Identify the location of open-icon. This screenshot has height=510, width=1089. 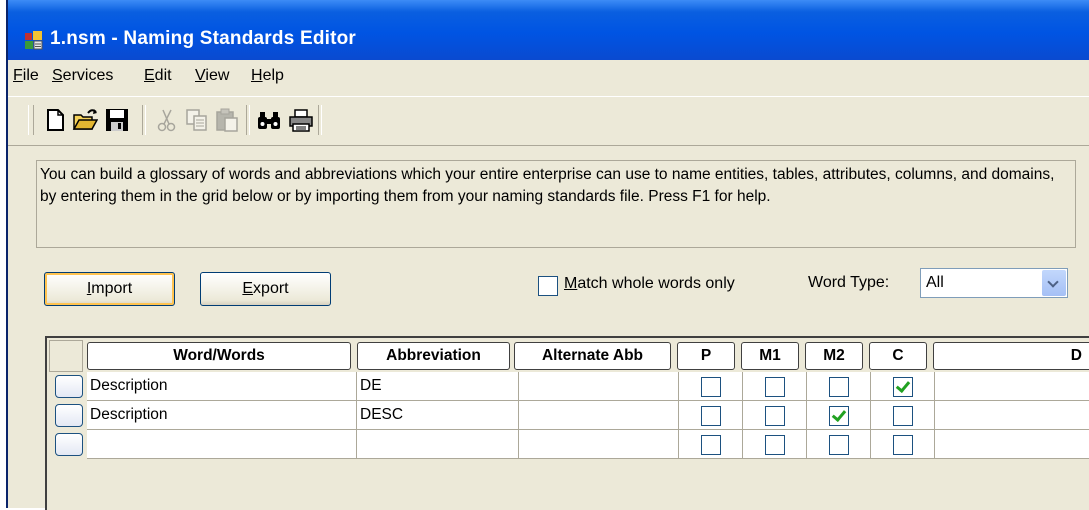
(85, 120).